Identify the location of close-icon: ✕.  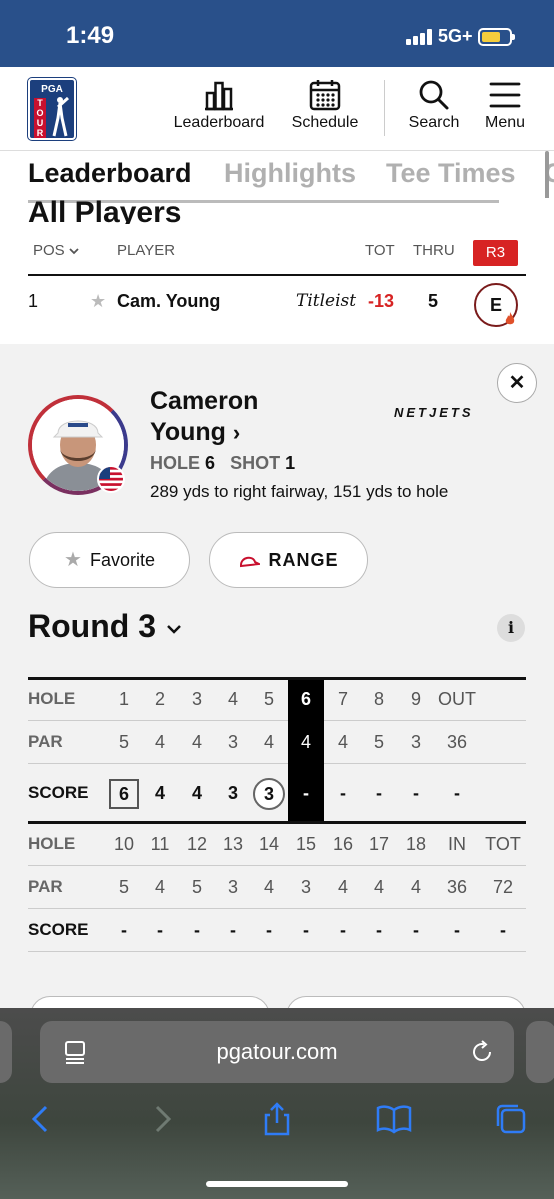
(517, 383).